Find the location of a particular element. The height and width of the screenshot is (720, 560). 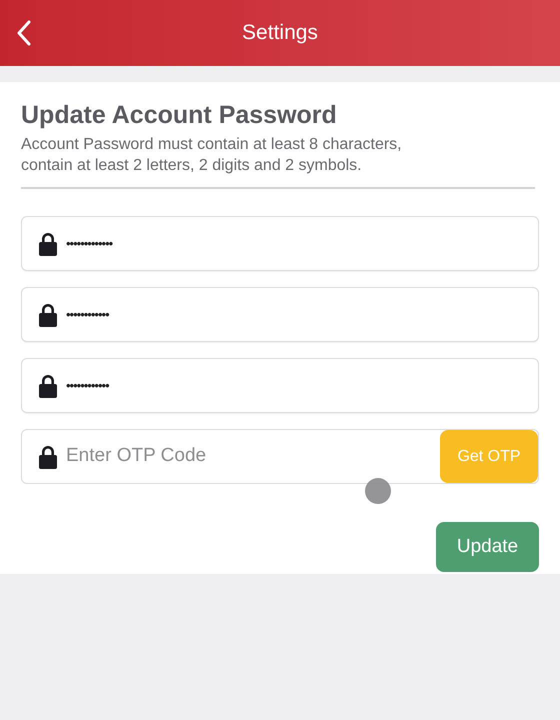

touch-indicator is located at coordinates (378, 491).